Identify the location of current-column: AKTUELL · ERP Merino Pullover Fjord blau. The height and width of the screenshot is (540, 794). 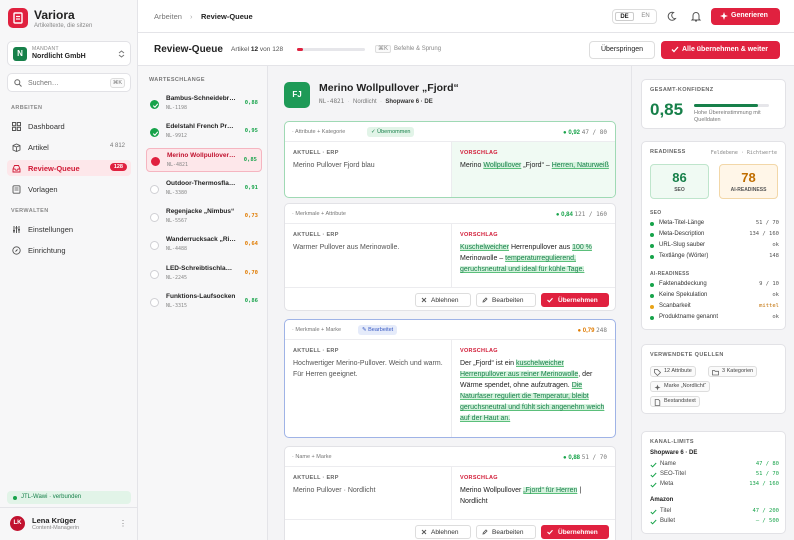
(368, 173).